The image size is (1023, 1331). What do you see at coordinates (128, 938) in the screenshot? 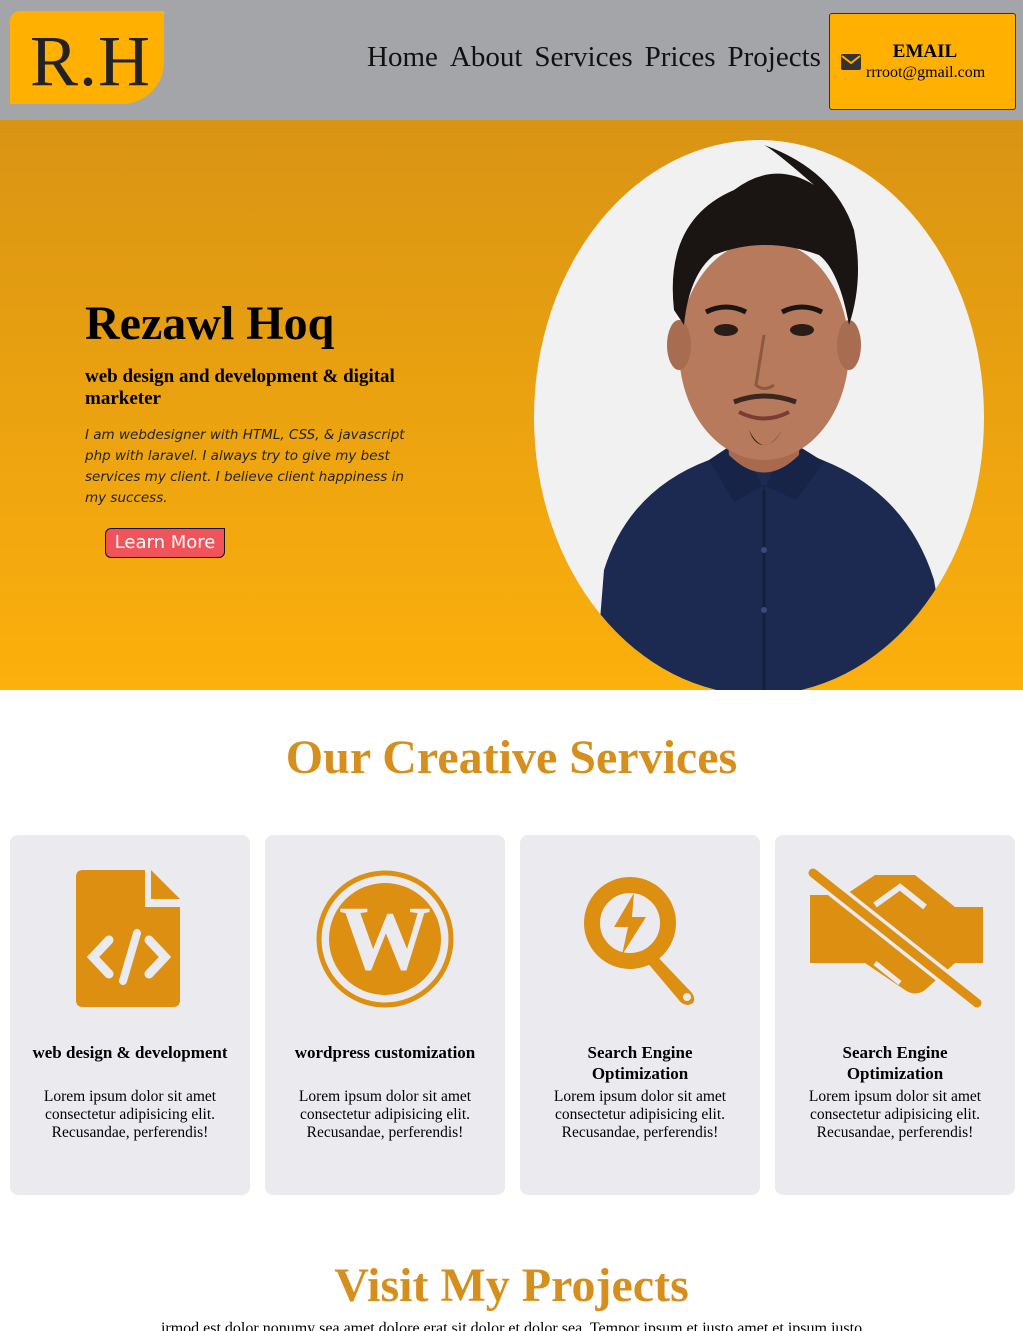
I see `code-file-icon` at bounding box center [128, 938].